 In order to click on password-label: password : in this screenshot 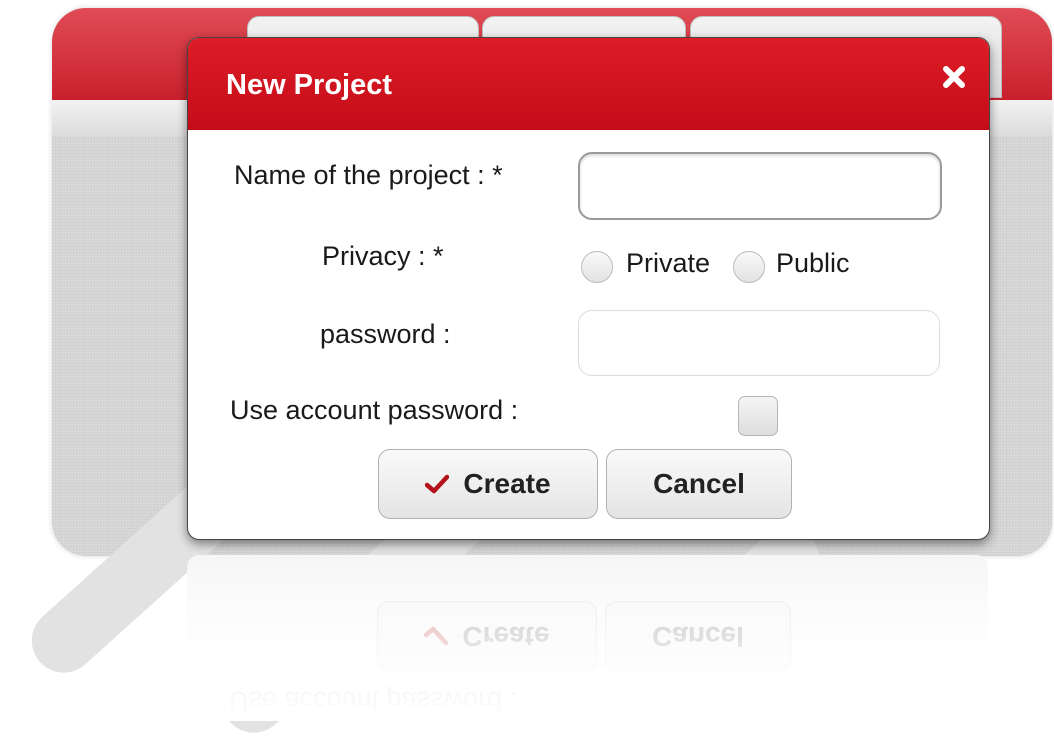, I will do `click(385, 334)`.